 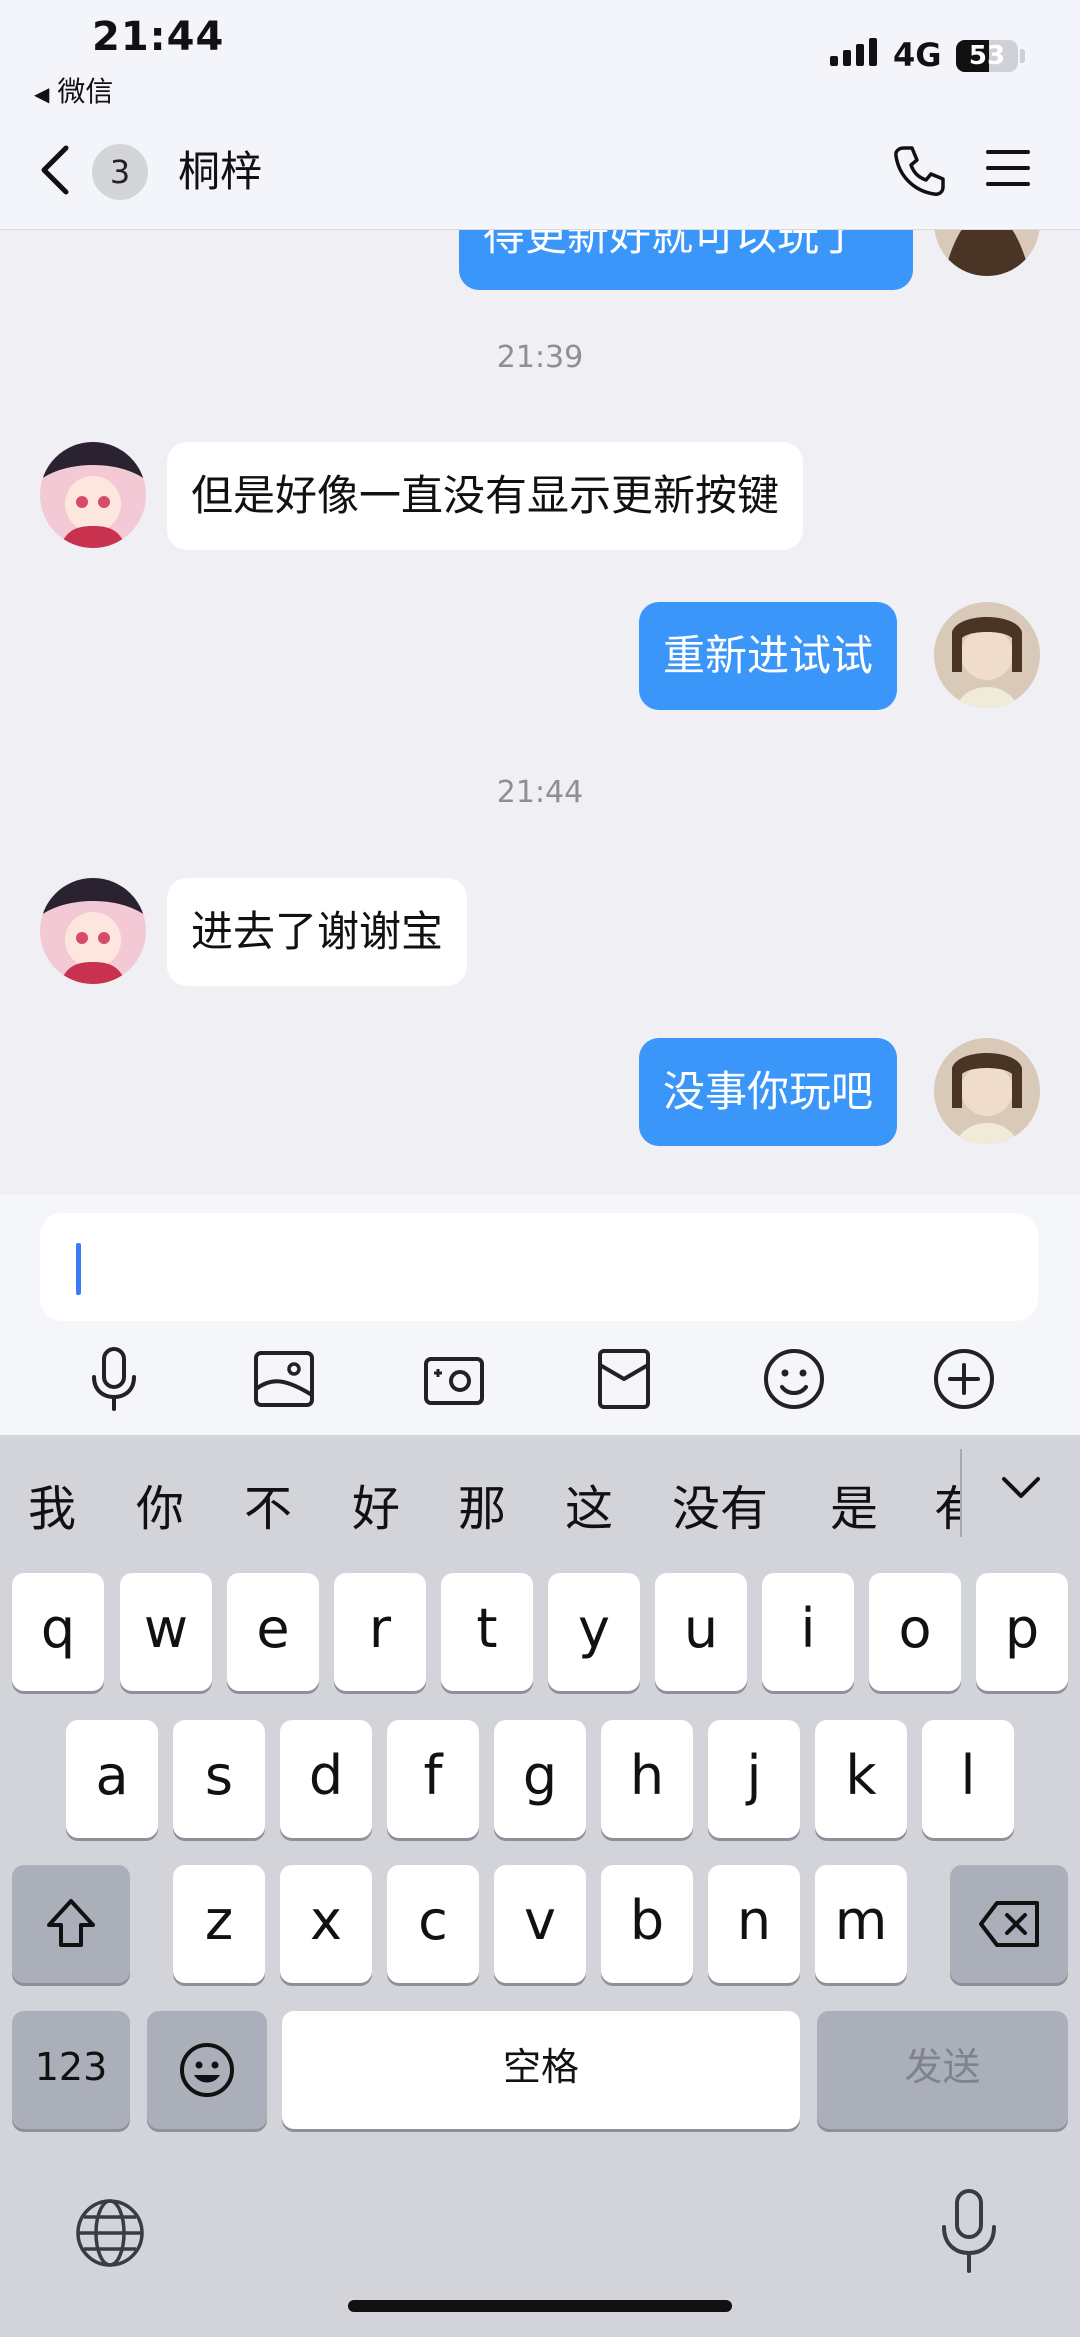 I want to click on candidate-divider, so click(x=961, y=1493).